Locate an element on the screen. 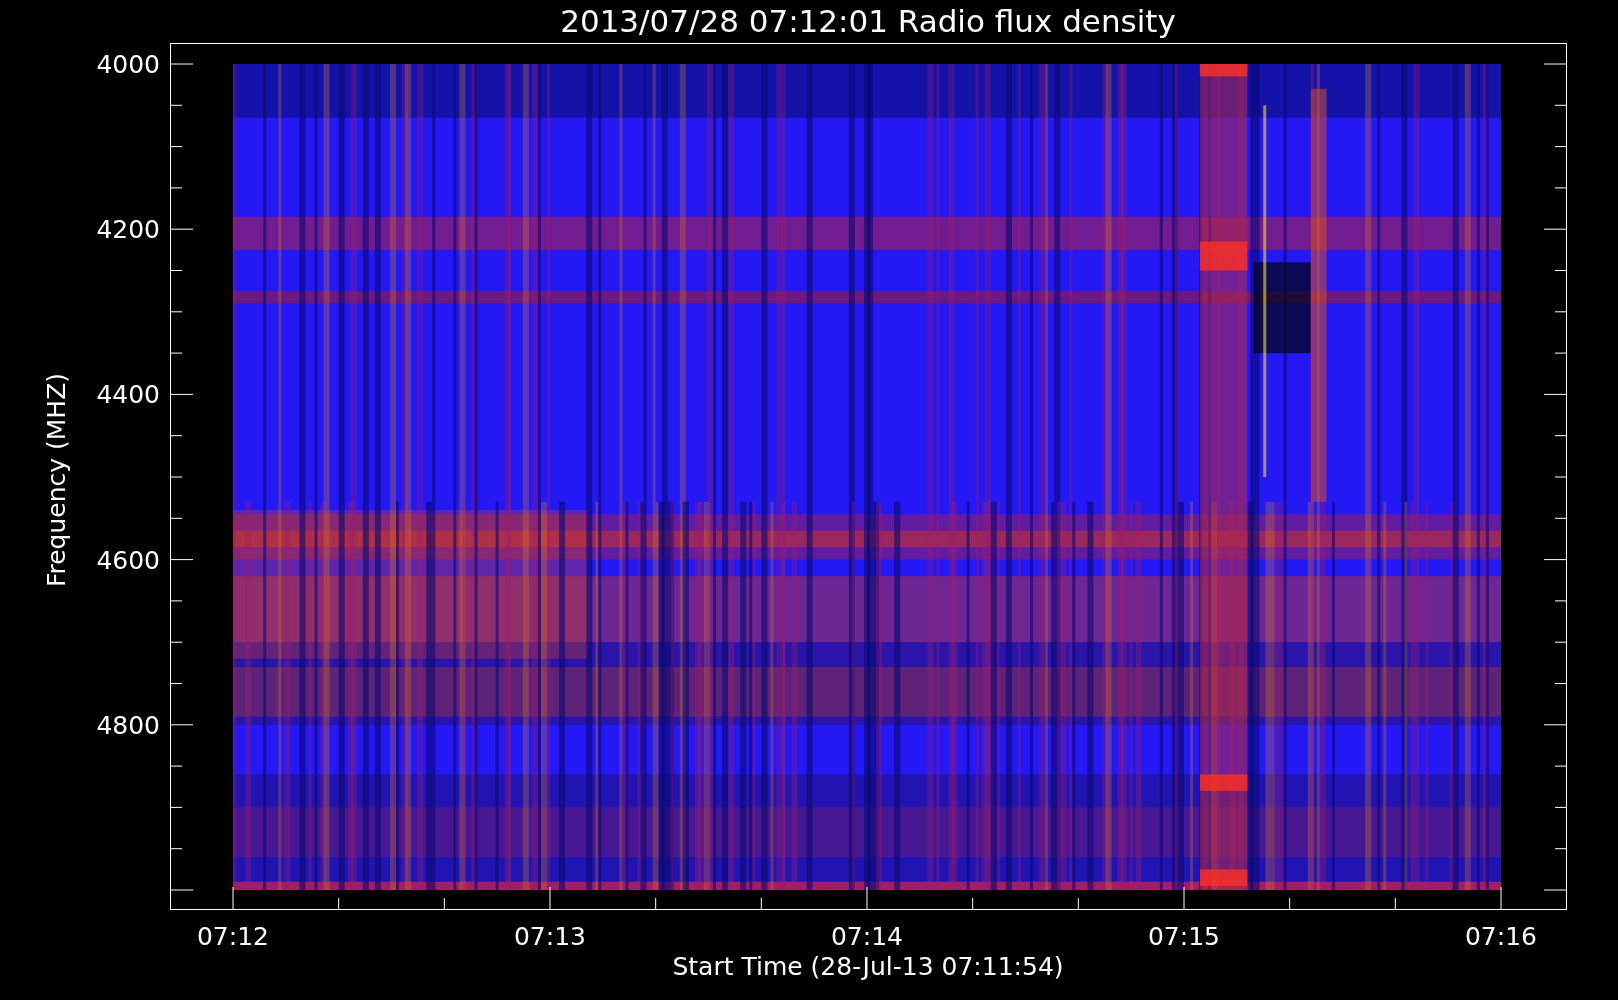  axis-tick-label: 4000 is located at coordinates (128, 64).